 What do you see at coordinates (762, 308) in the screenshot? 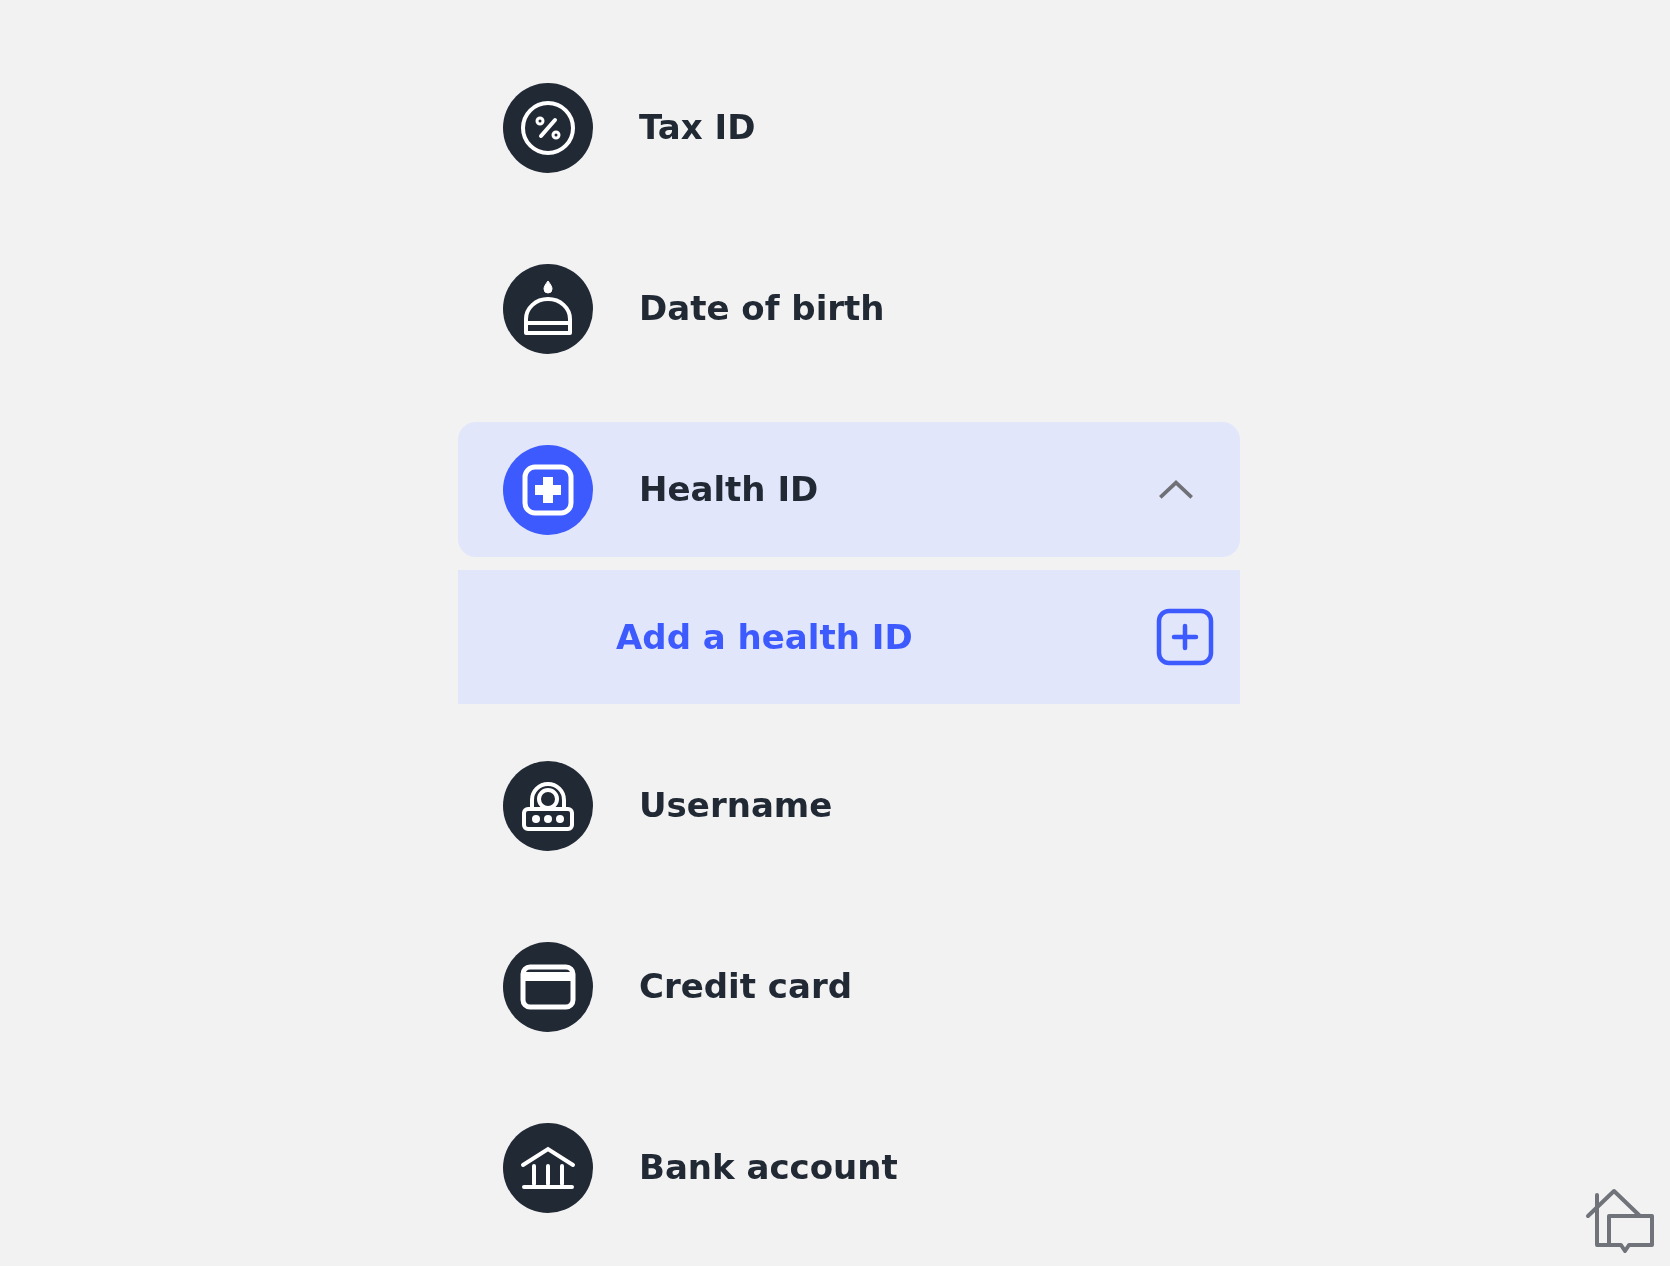
I see `item-label: Date of birth` at bounding box center [762, 308].